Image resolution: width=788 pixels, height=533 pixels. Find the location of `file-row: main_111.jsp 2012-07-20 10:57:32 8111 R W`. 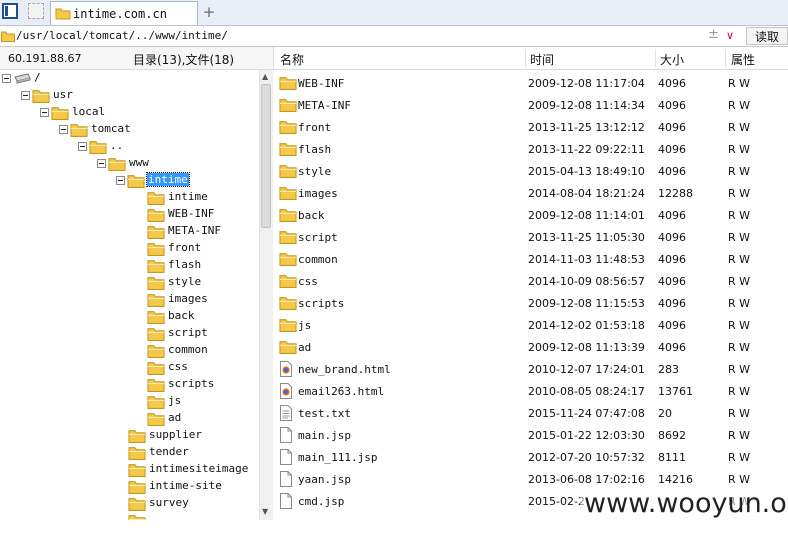

file-row: main_111.jsp 2012-07-20 10:57:32 8111 R W is located at coordinates (530, 457).